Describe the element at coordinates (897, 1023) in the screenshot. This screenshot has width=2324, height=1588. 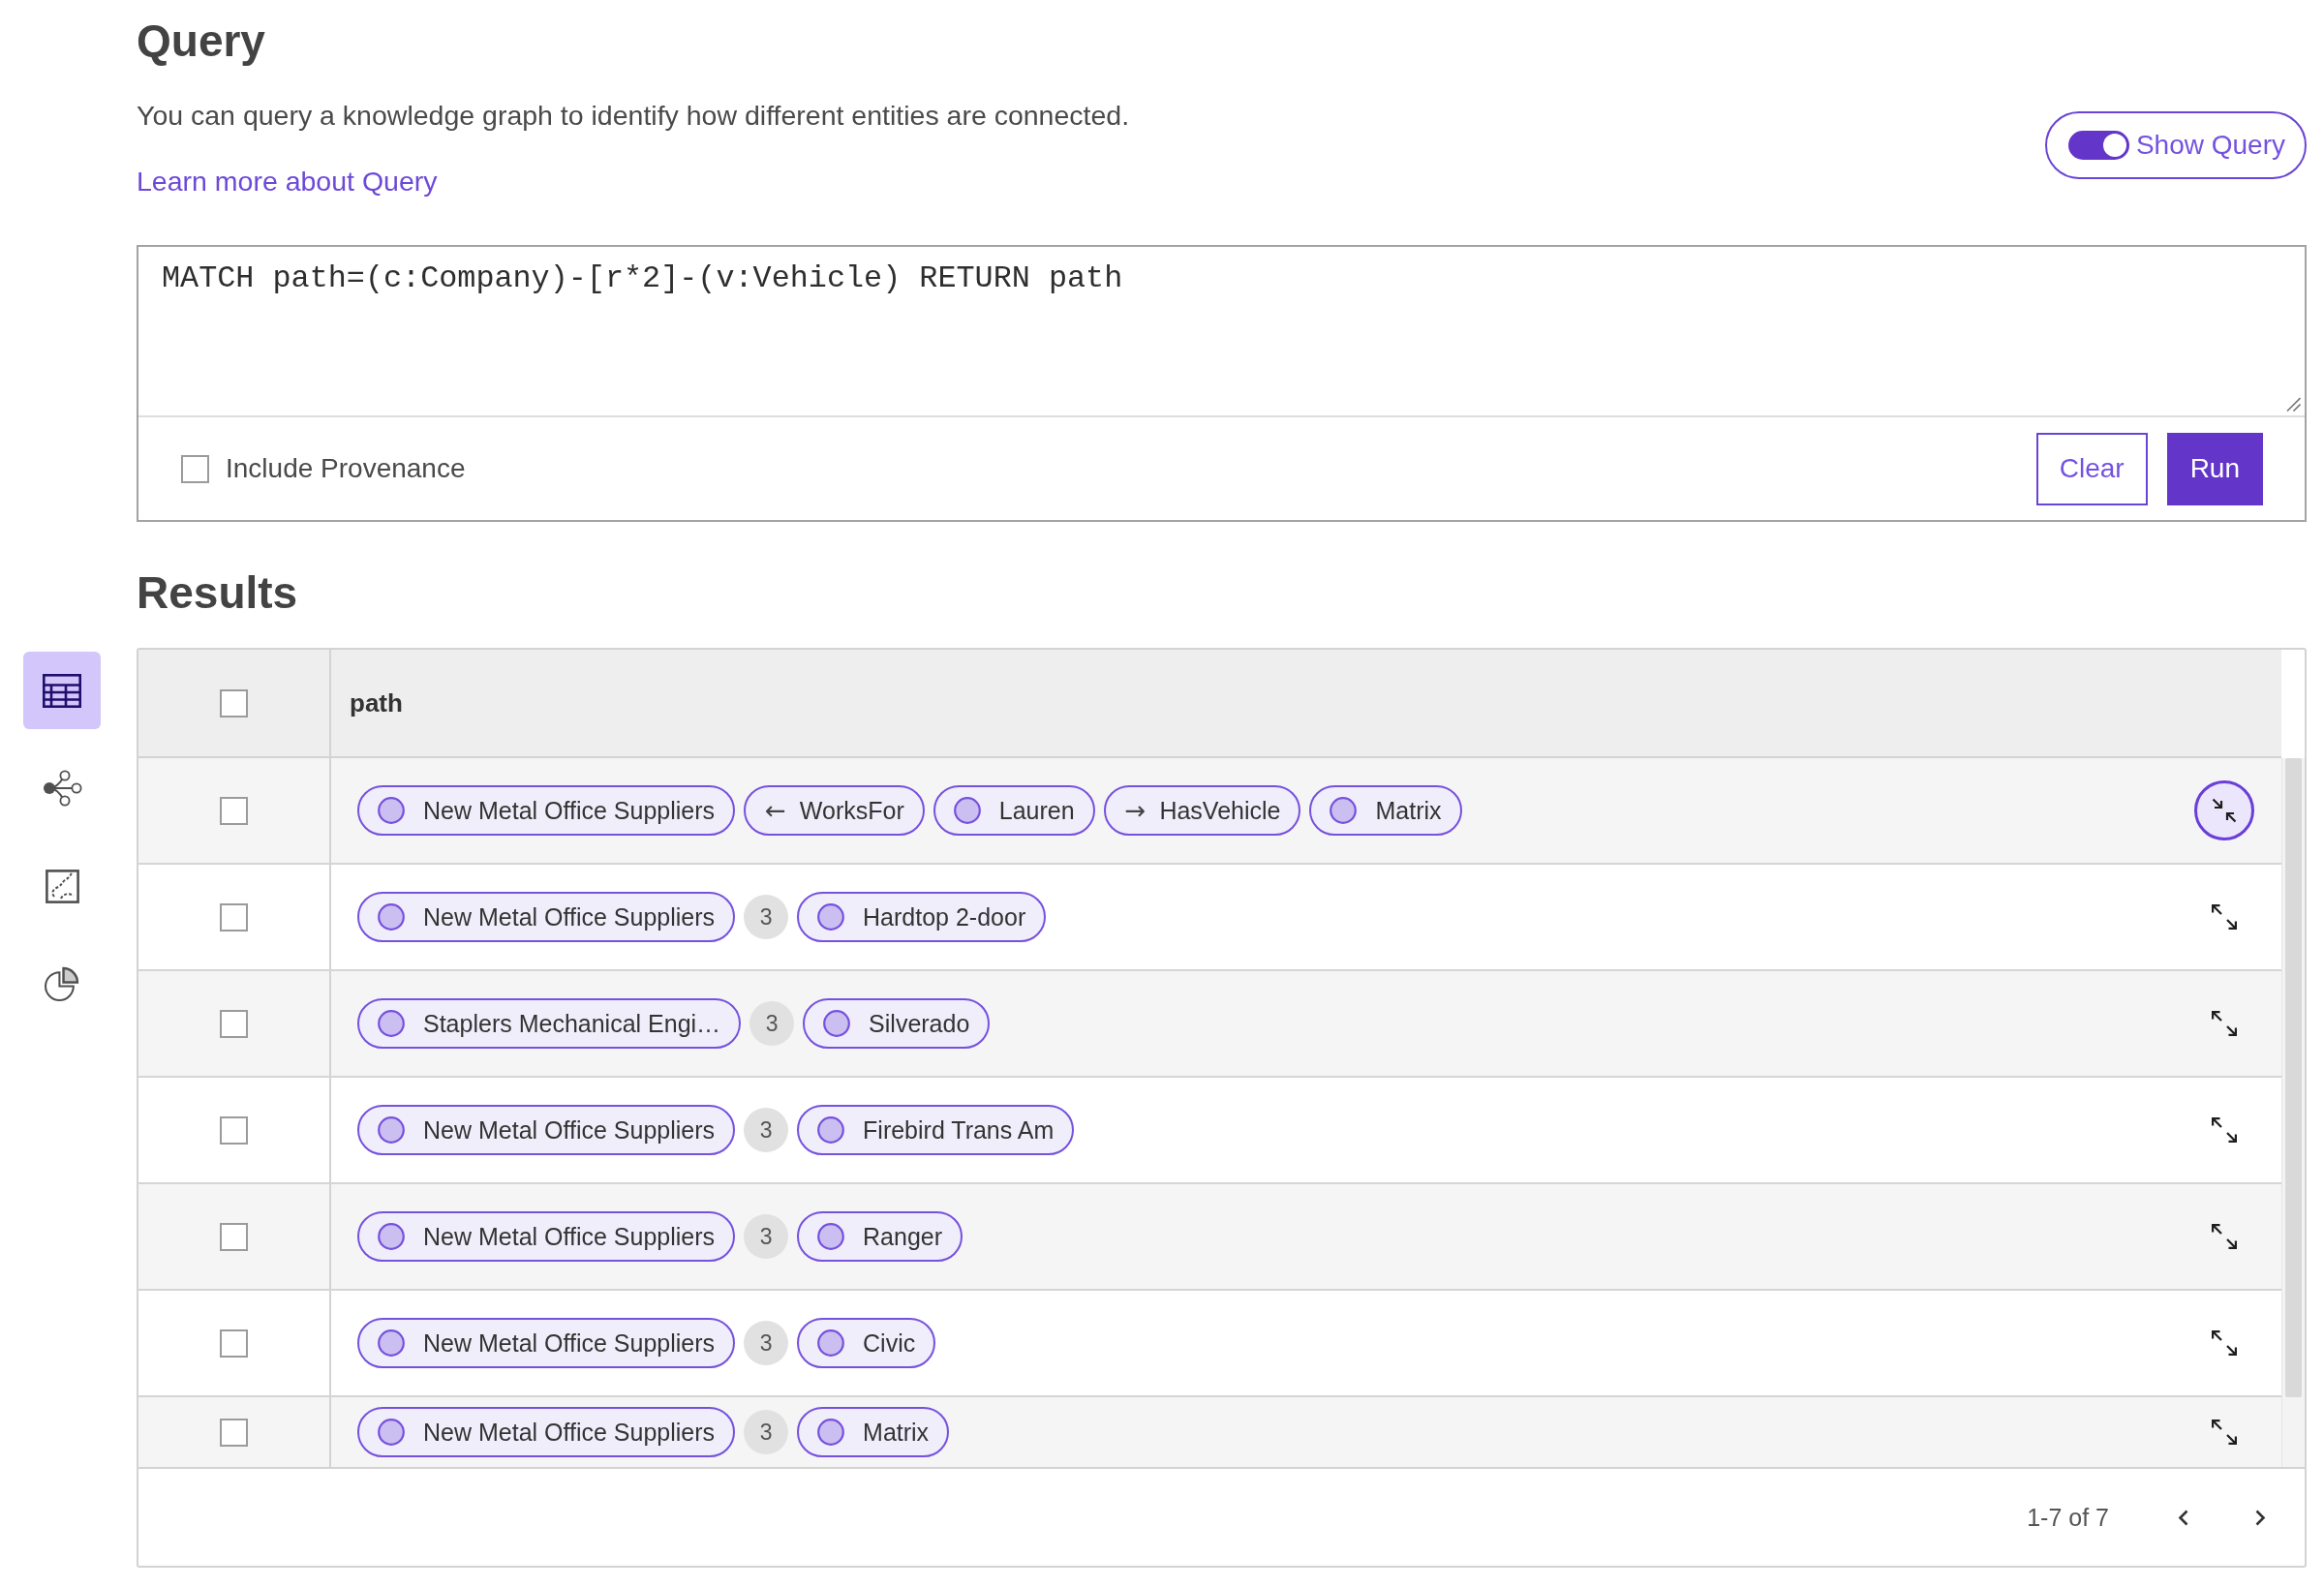
I see `node-chip: Silverado` at that location.